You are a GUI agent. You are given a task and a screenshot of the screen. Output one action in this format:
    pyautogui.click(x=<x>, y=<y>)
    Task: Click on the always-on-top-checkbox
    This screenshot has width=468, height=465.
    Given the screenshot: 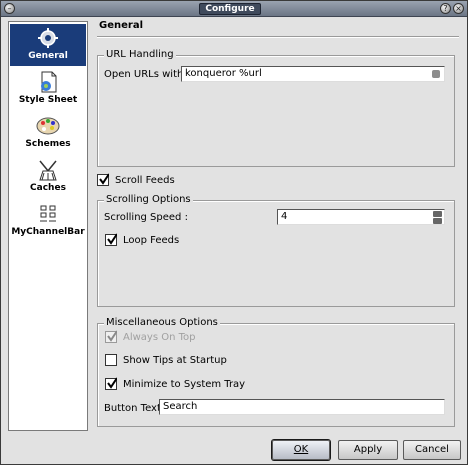 What is the action you would take?
    pyautogui.click(x=111, y=336)
    